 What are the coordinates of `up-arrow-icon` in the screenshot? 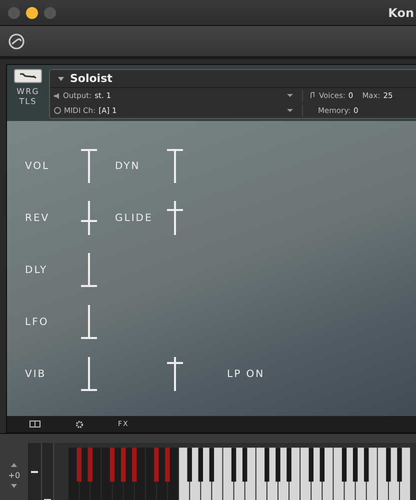 It's located at (14, 465).